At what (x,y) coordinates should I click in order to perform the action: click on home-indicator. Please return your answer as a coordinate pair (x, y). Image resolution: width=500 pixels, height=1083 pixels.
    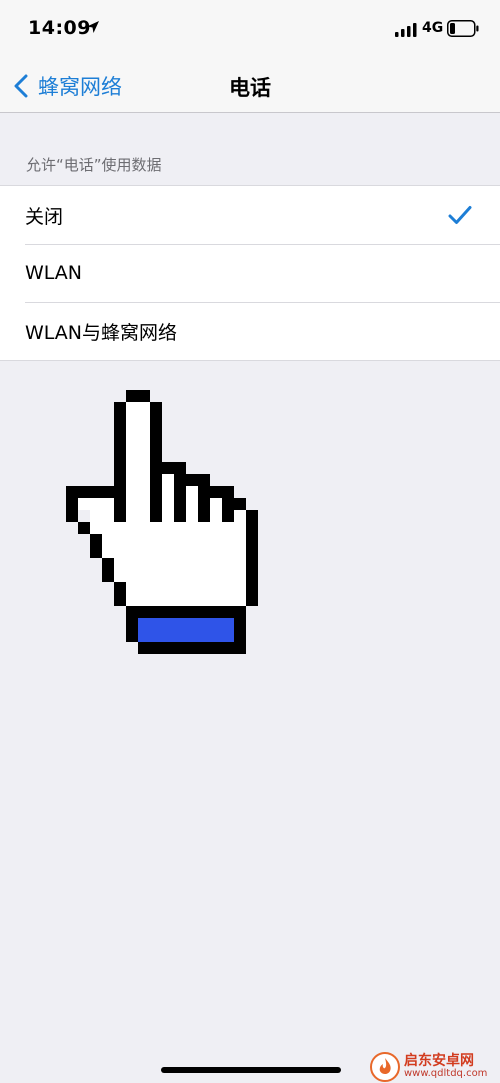
    Looking at the image, I should click on (251, 1070).